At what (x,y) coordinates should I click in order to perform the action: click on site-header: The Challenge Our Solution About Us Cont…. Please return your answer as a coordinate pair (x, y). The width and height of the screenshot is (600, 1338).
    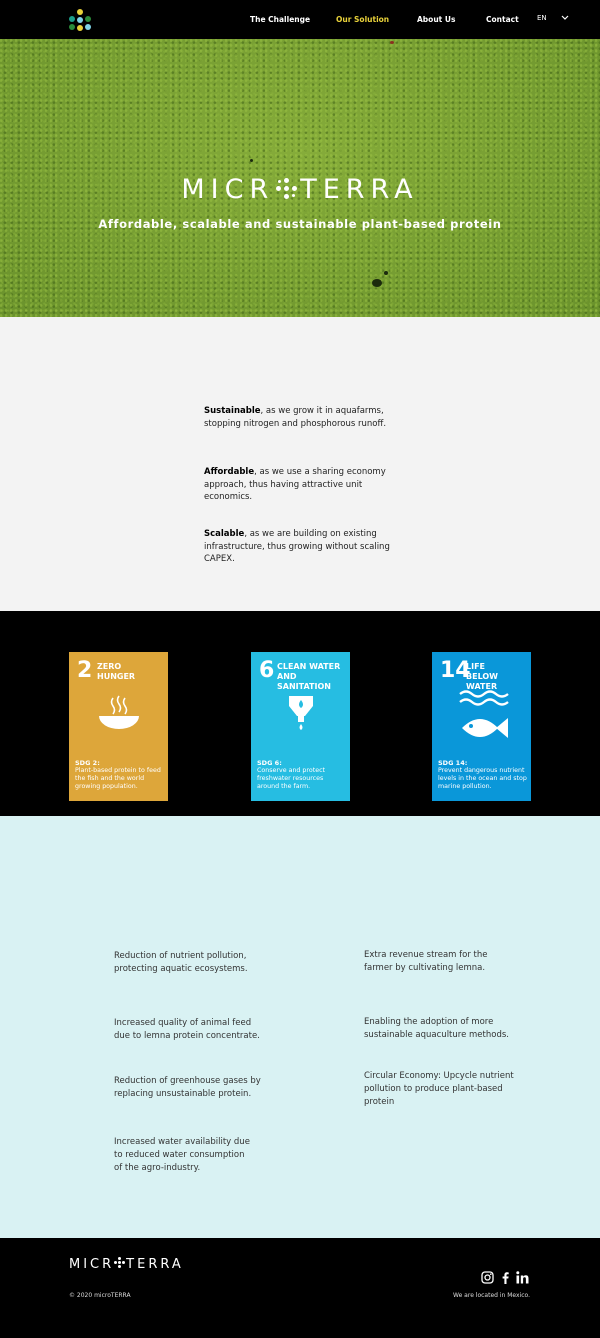
    Looking at the image, I should click on (300, 19).